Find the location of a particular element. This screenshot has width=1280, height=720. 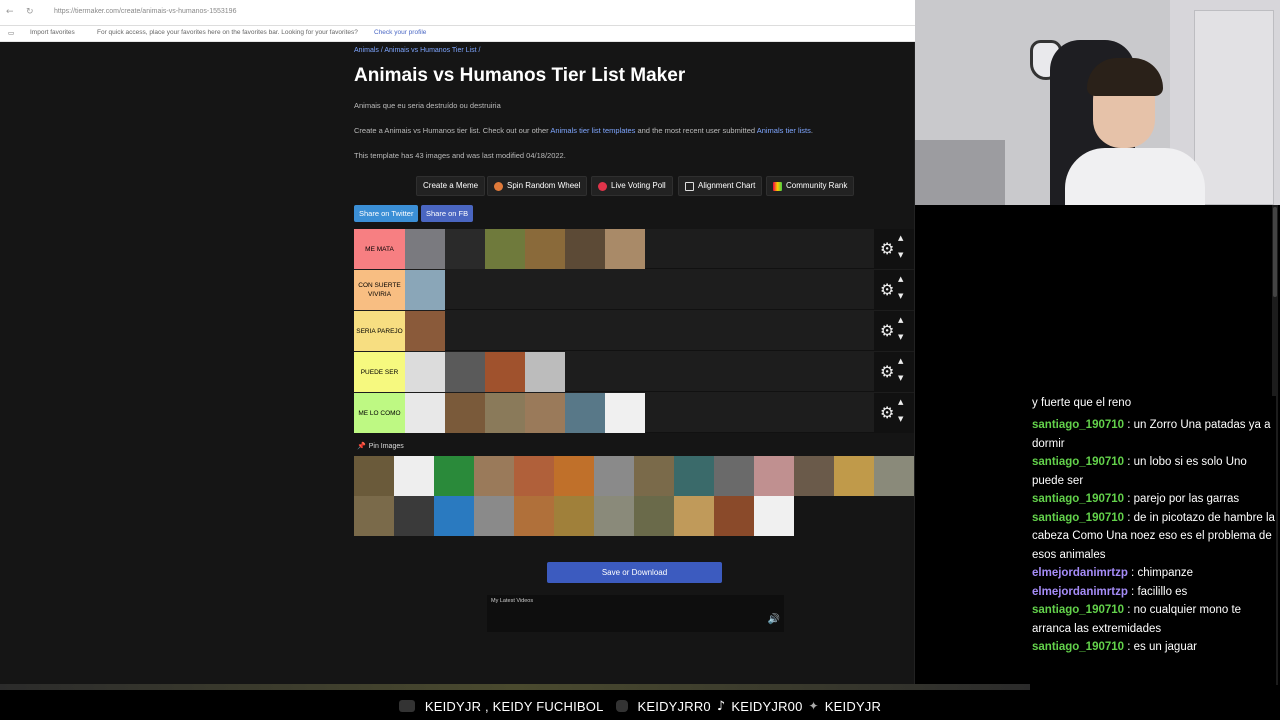

alignment-chart-button: Alignment Chart is located at coordinates (720, 186).